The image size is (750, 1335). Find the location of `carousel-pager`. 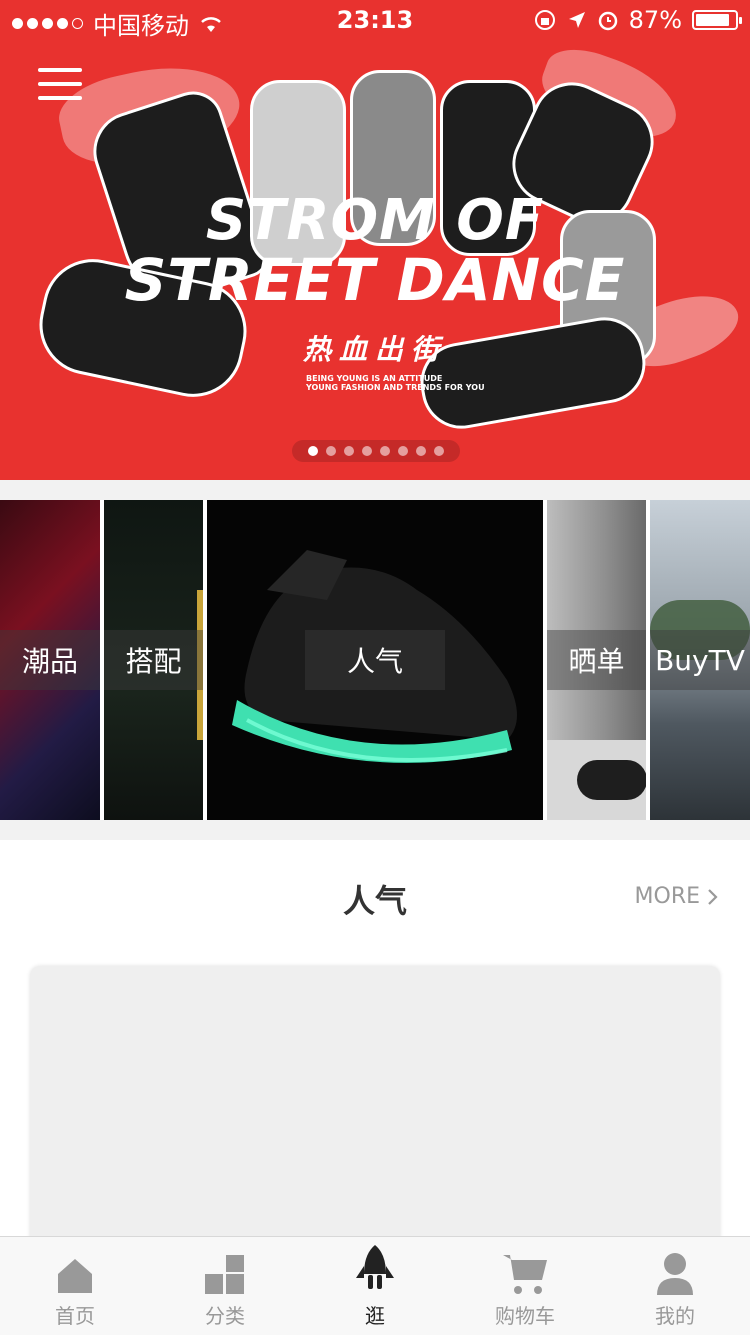

carousel-pager is located at coordinates (376, 451).